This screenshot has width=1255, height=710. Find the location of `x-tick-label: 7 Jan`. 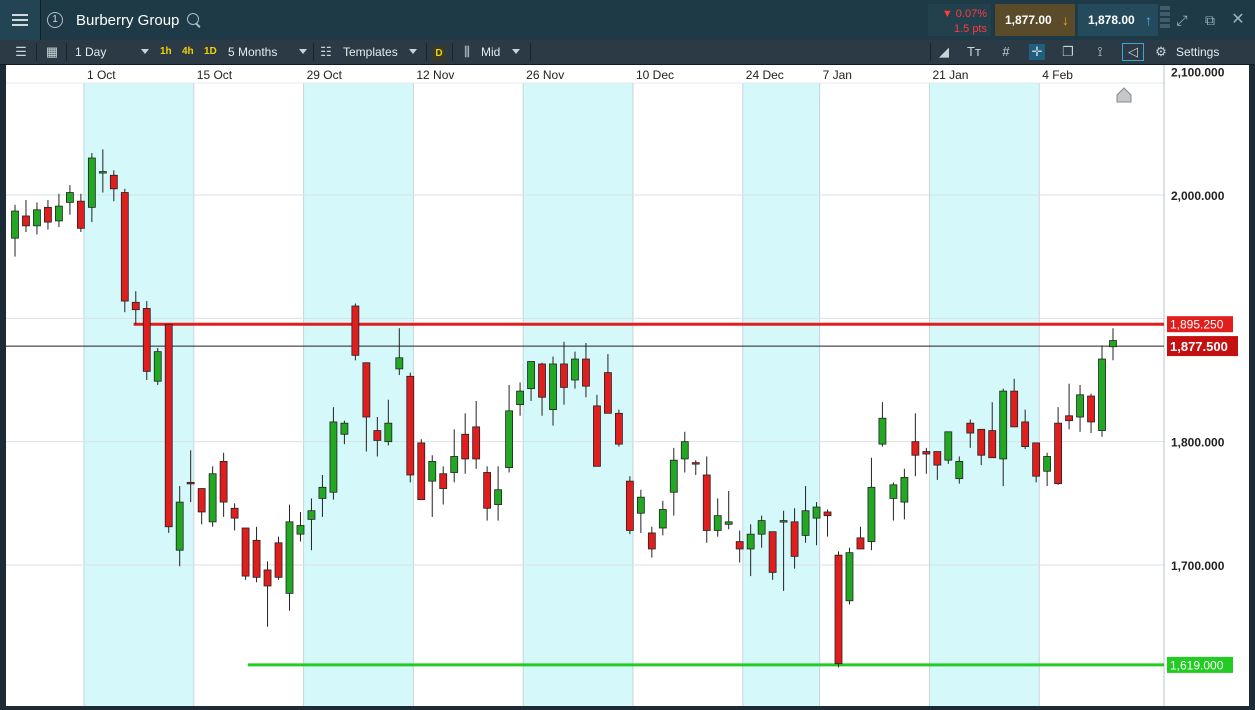

x-tick-label: 7 Jan is located at coordinates (837, 75).